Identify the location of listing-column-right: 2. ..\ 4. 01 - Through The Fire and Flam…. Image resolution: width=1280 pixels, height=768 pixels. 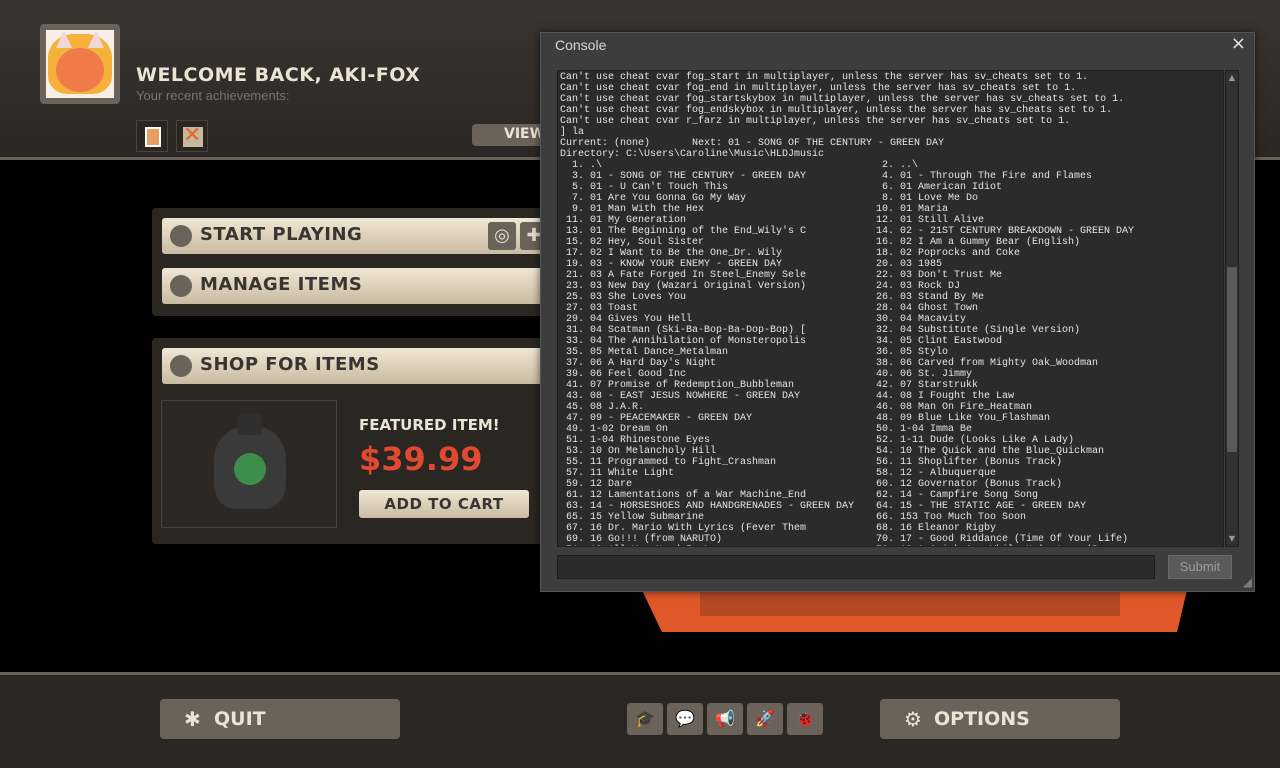
(1002, 353).